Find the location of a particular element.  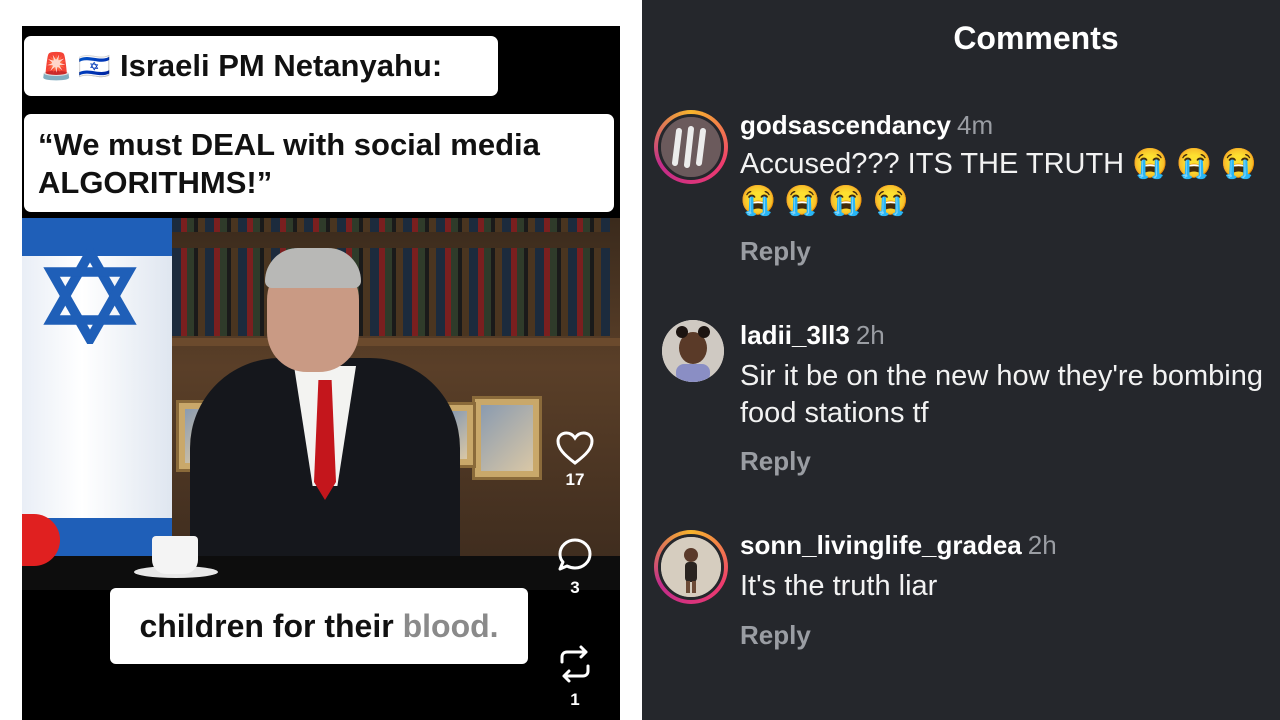

shelf is located at coordinates (396, 342).